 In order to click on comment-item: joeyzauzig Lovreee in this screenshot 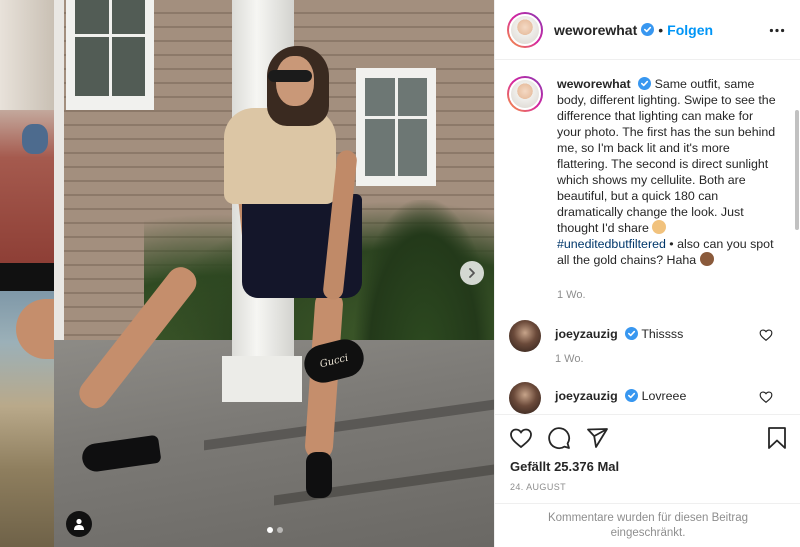, I will do `click(596, 398)`.